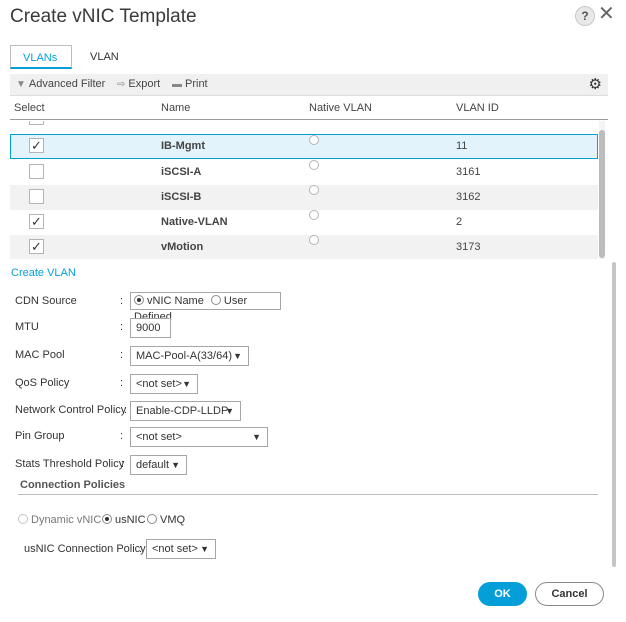 This screenshot has width=626, height=622. Describe the element at coordinates (108, 66) in the screenshot. I see `tab-vlan-groups: VLAN Groups` at that location.